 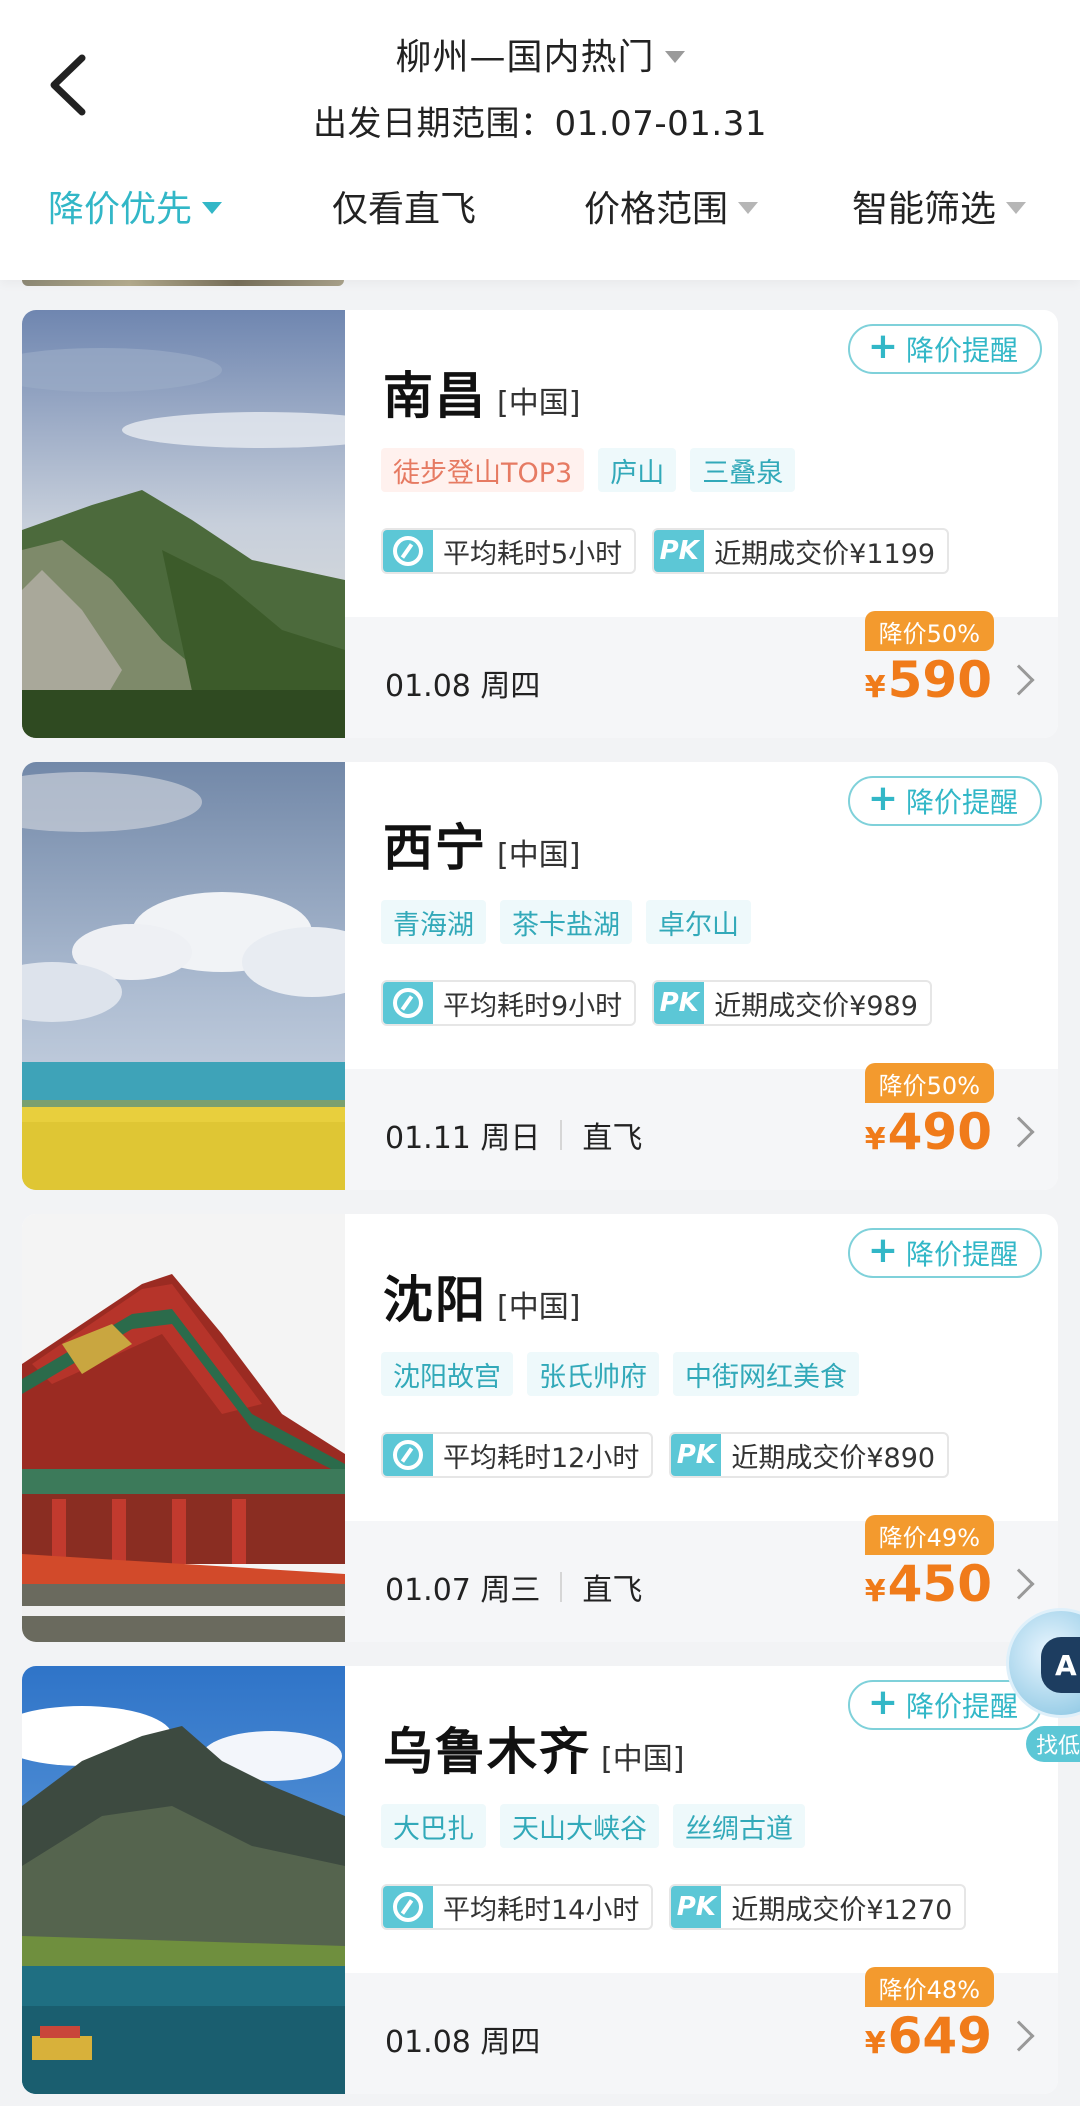 I want to click on filter-price-range: 价格范围, so click(x=671, y=206).